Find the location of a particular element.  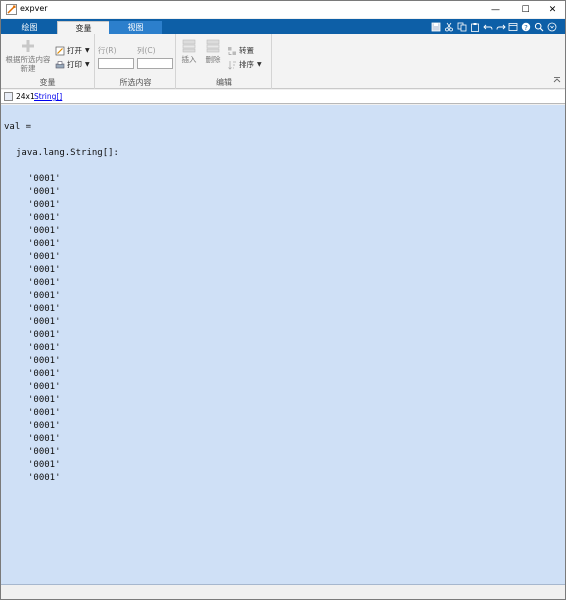

cols-input is located at coordinates (155, 63).